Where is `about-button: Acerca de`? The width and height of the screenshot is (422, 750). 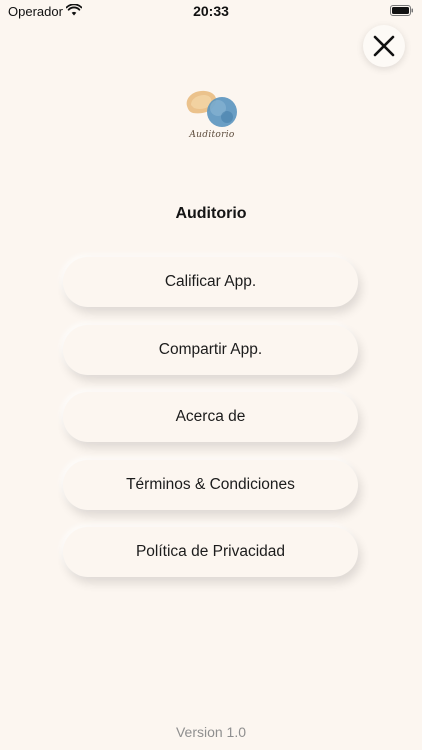
about-button: Acerca de is located at coordinates (210, 417).